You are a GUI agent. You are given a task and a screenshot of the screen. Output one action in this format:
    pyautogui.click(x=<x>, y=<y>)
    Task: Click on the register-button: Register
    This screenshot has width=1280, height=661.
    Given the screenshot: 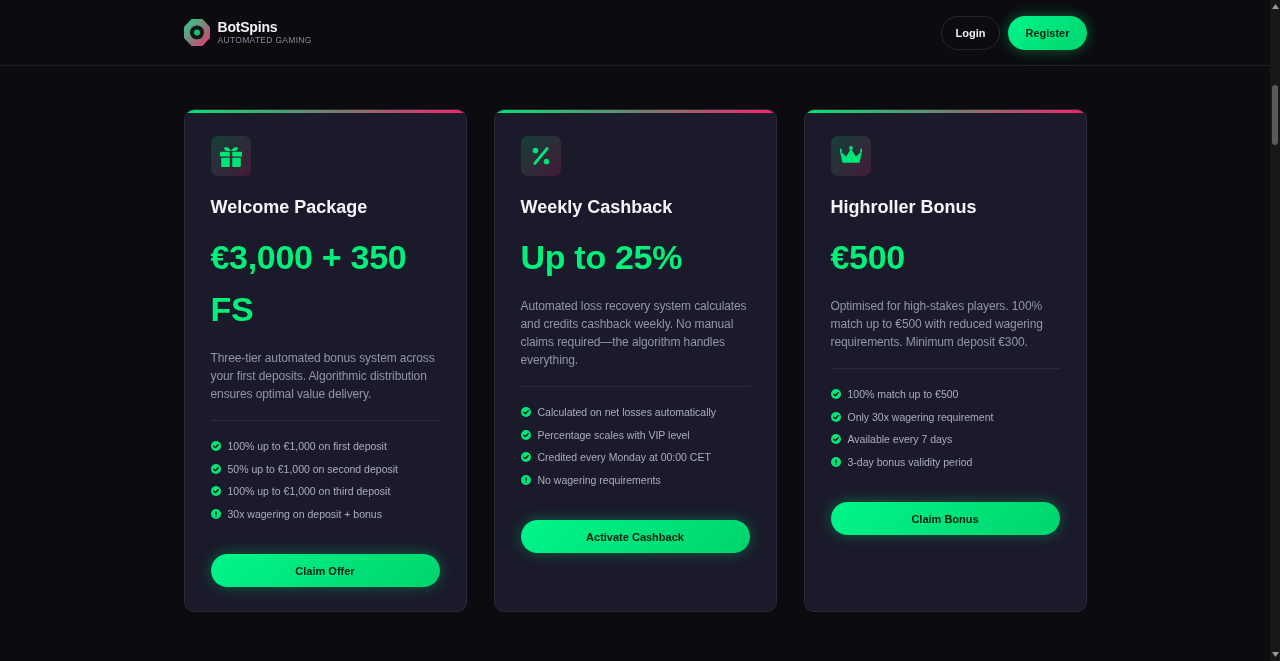 What is the action you would take?
    pyautogui.click(x=1047, y=32)
    